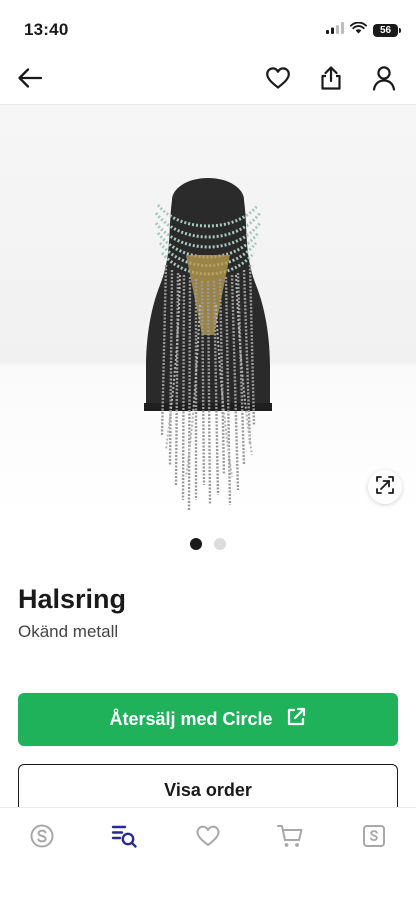  Describe the element at coordinates (191, 719) in the screenshot. I see `resell-button-label: Återsälj med Circle` at that location.